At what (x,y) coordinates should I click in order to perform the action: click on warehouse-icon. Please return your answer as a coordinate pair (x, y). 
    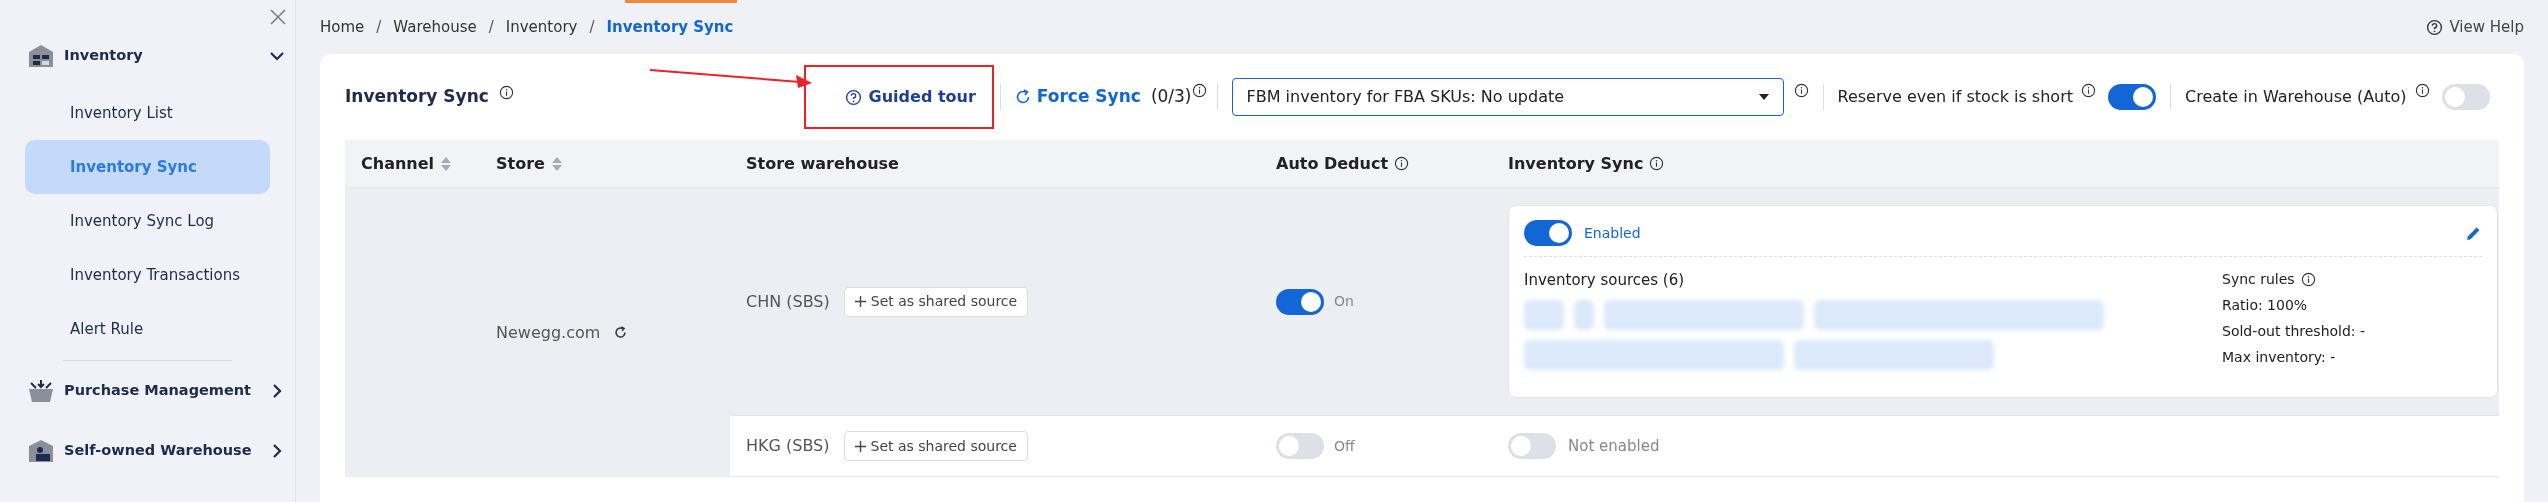
    Looking at the image, I should click on (41, 56).